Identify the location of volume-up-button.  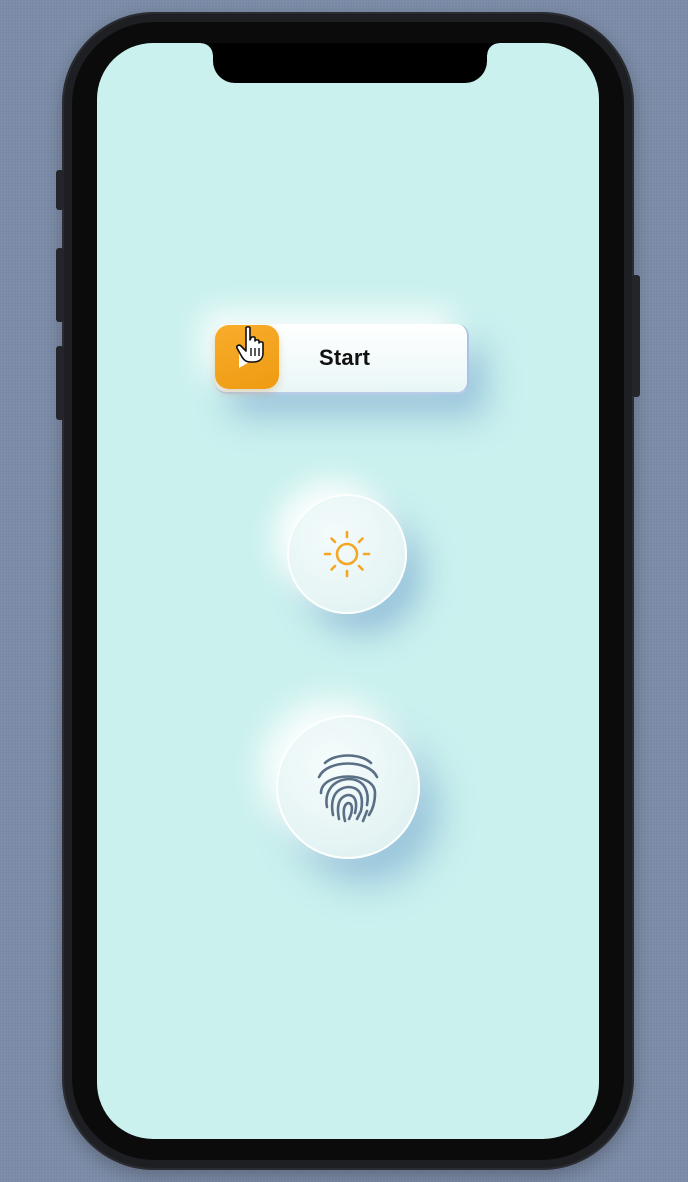
(60, 285).